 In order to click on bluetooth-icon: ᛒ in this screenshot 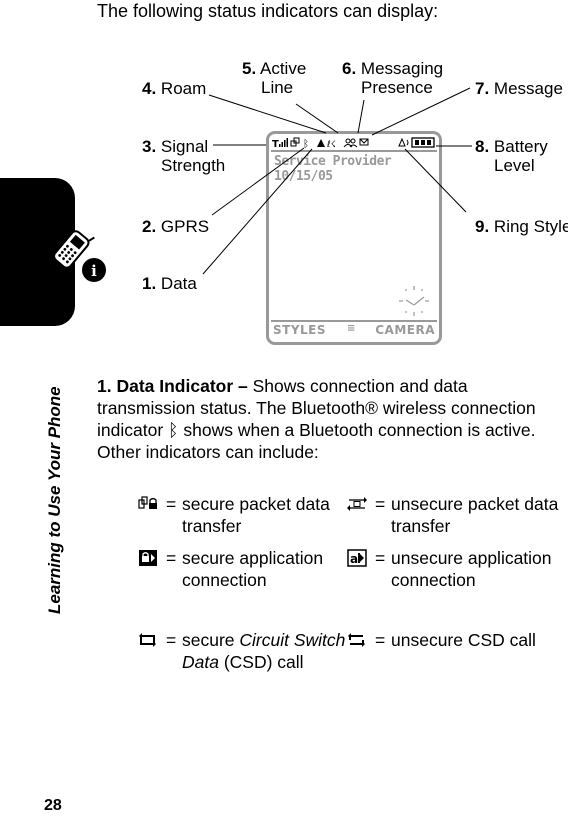, I will do `click(173, 430)`.